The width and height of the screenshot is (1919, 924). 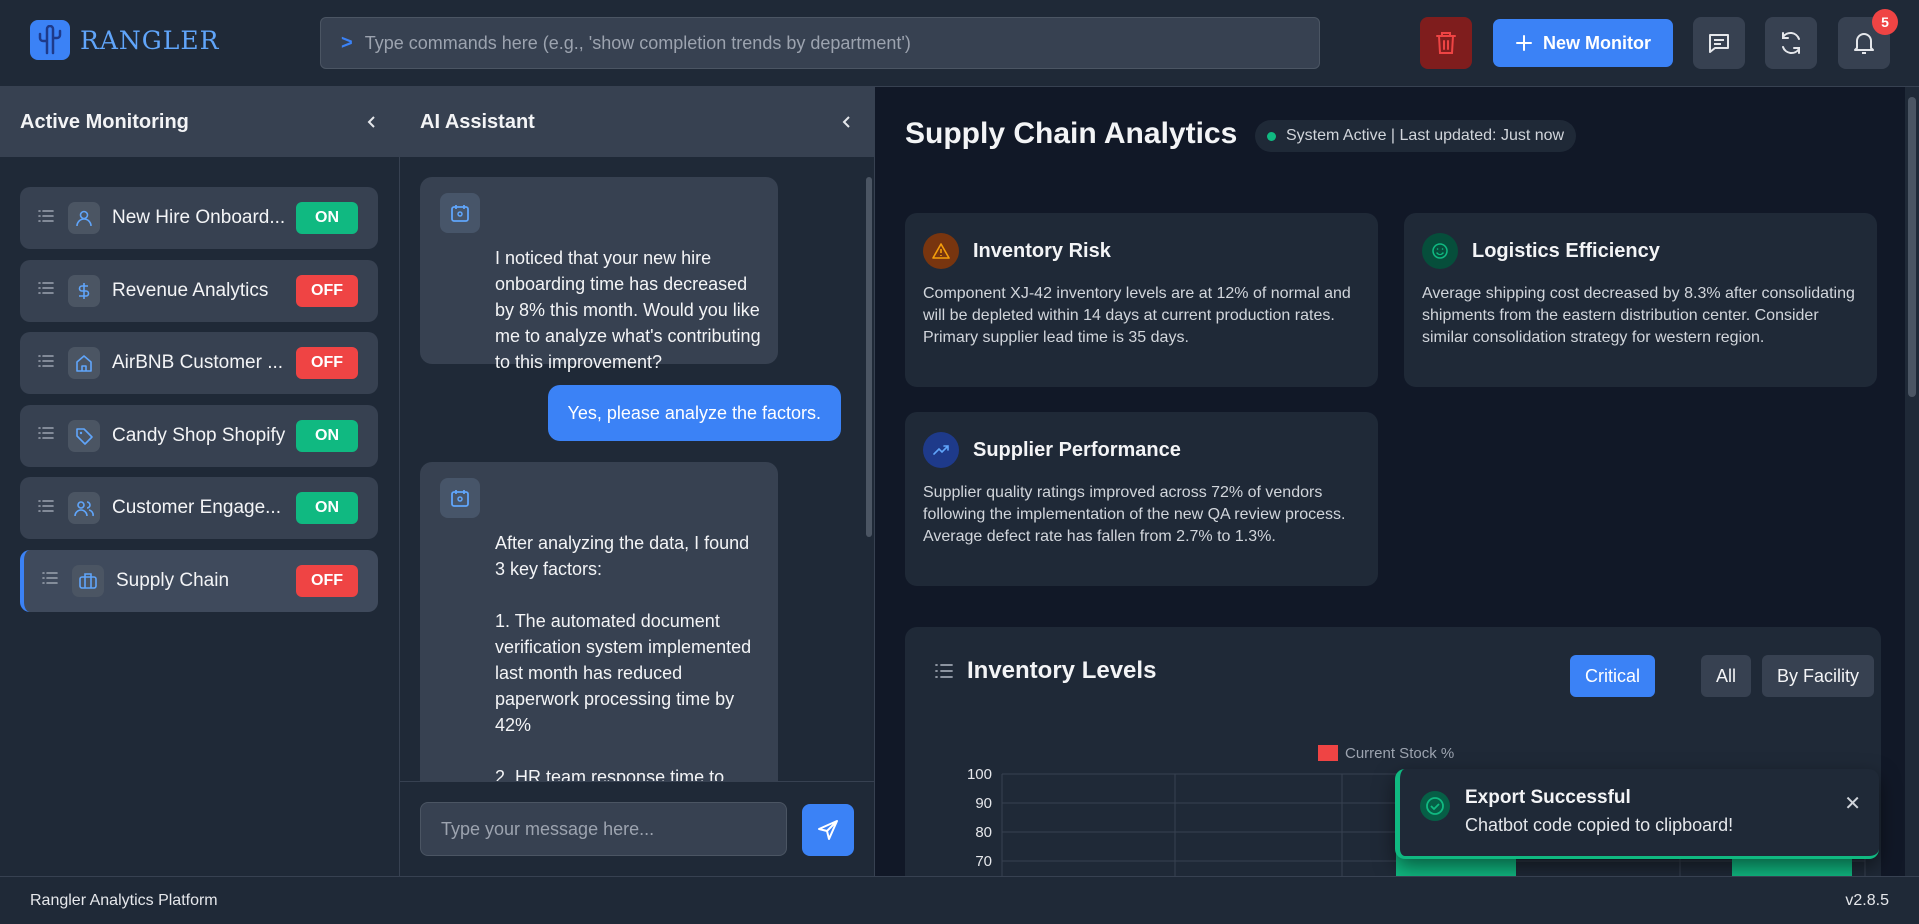 What do you see at coordinates (1566, 250) in the screenshot?
I see `card-title: Logistics Efficiency` at bounding box center [1566, 250].